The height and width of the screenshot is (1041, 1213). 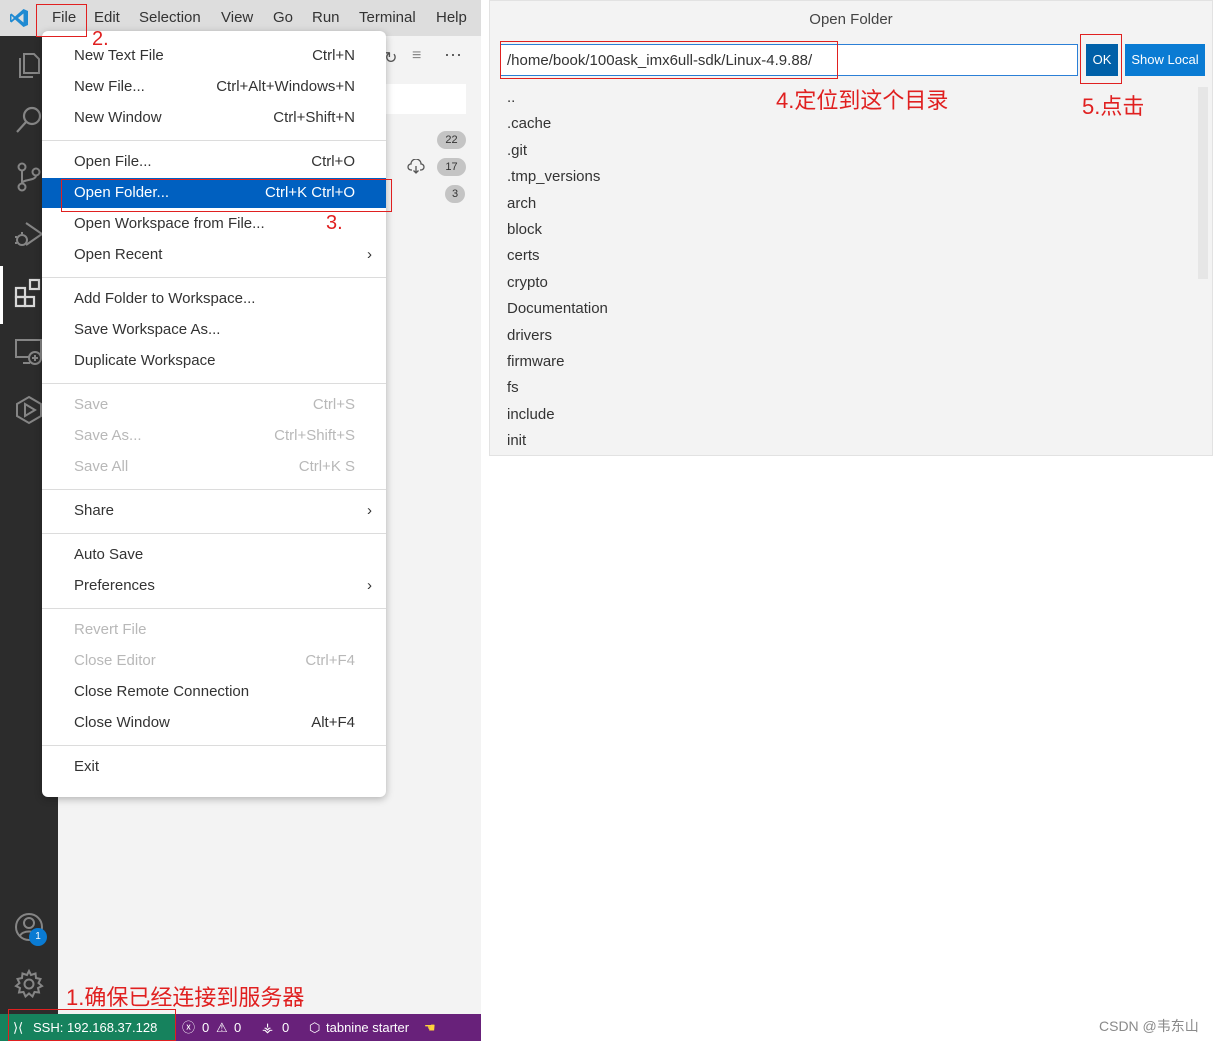 I want to click on folder-list-item: .tmp_versions, so click(x=553, y=176).